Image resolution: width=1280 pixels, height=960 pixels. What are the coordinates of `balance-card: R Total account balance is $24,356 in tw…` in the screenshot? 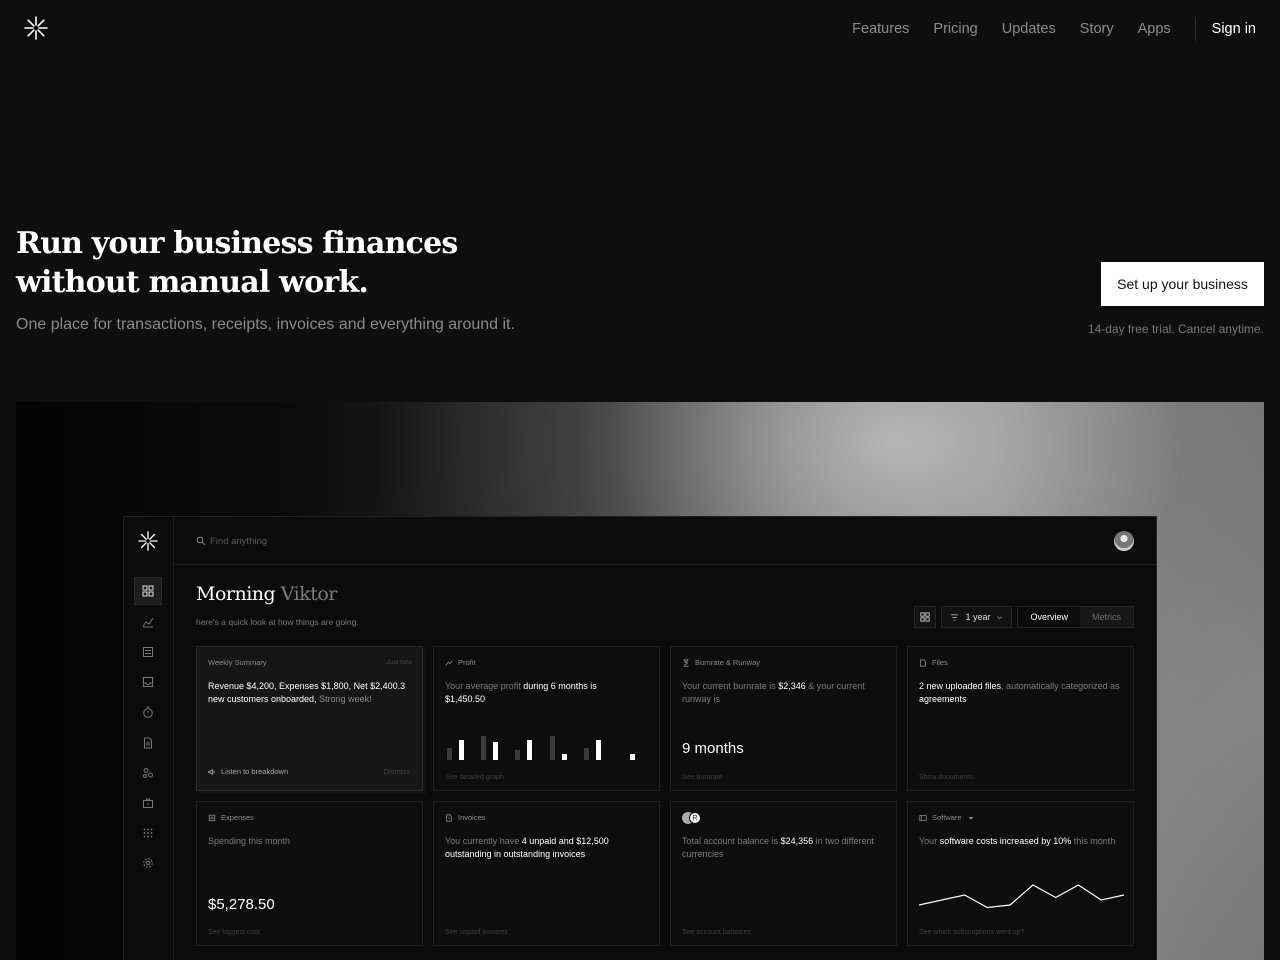 It's located at (783, 873).